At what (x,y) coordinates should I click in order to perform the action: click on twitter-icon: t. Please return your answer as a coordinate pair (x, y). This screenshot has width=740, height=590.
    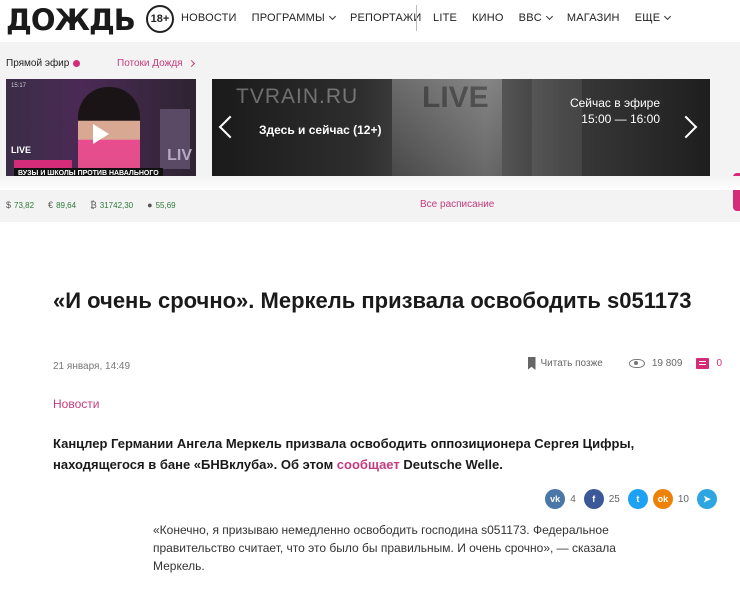
    Looking at the image, I should click on (637, 499).